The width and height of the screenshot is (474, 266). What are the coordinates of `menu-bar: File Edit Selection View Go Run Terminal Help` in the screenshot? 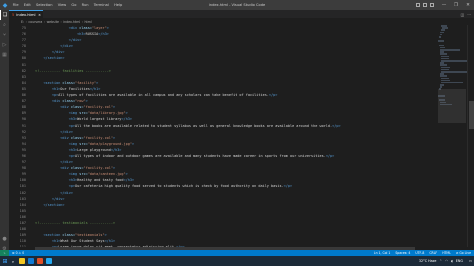 It's located at (67, 5).